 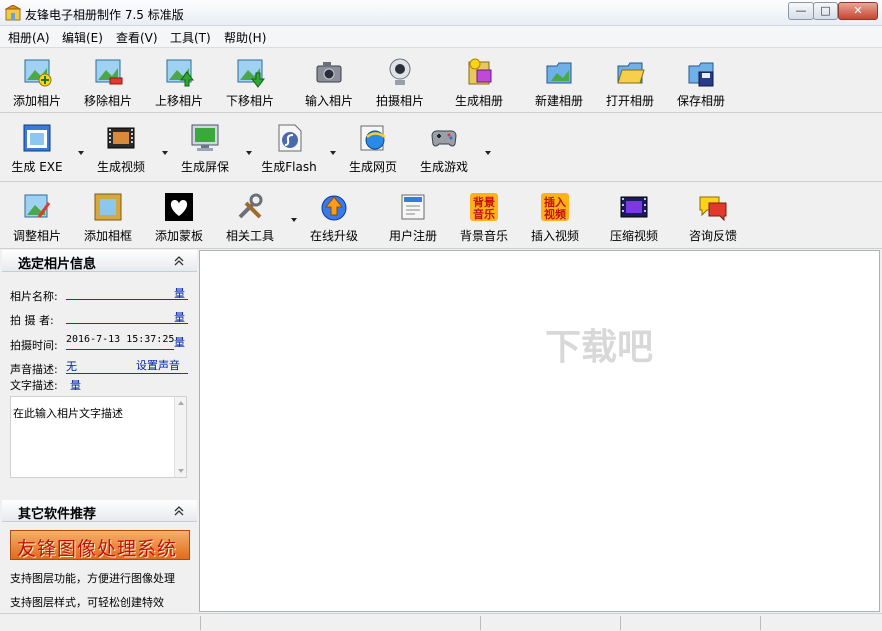 I want to click on build-game-label: 生成游戏, so click(x=443, y=167).